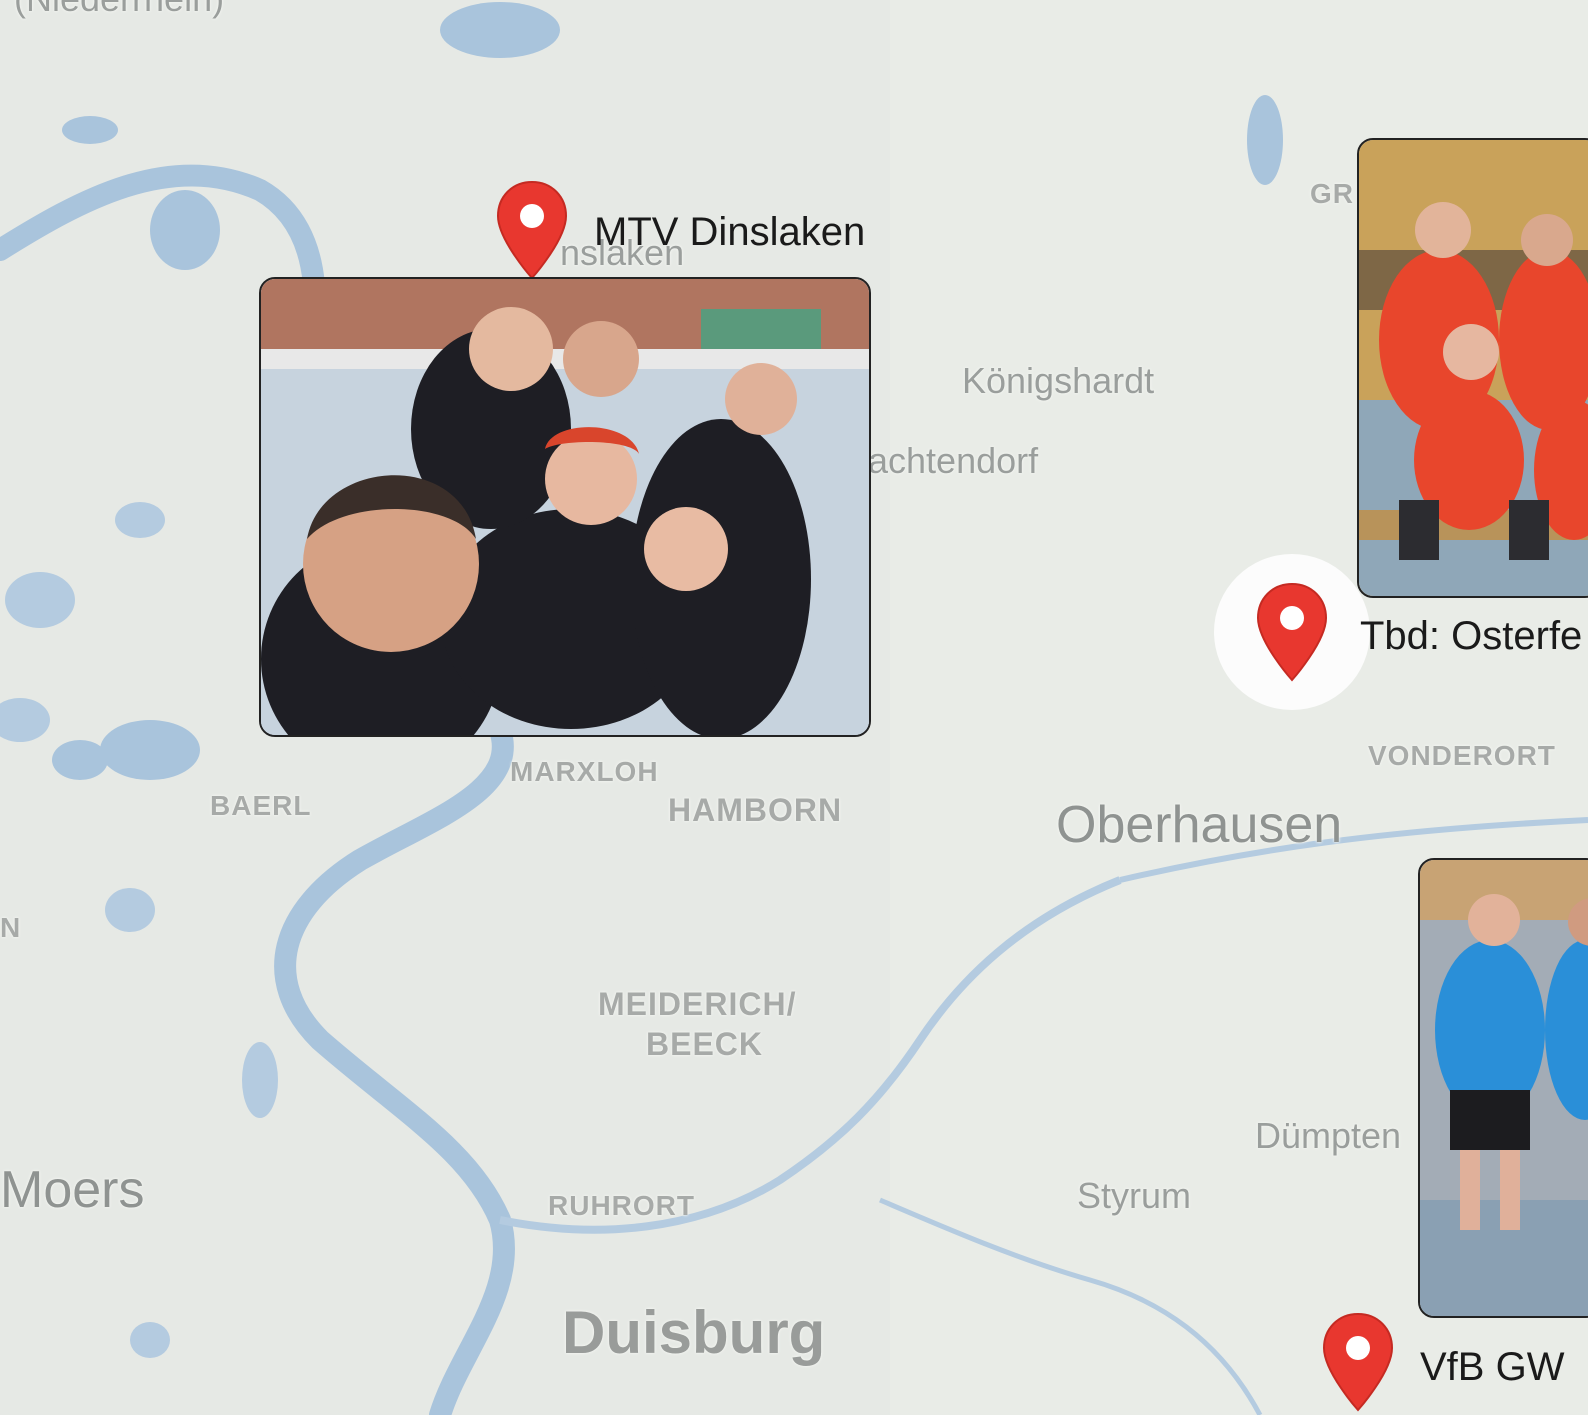 This screenshot has height=1415, width=1588. What do you see at coordinates (705, 1044) in the screenshot?
I see `place-label: BEECK` at bounding box center [705, 1044].